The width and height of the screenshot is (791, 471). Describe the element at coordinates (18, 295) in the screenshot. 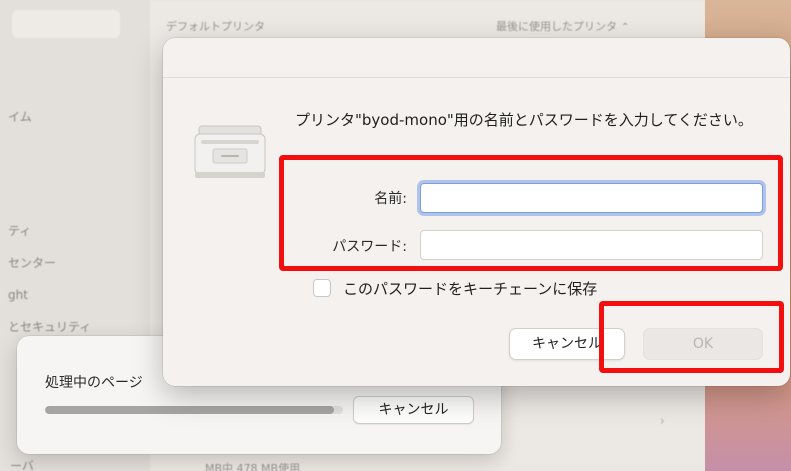

I see `sidebar-item: ght` at that location.